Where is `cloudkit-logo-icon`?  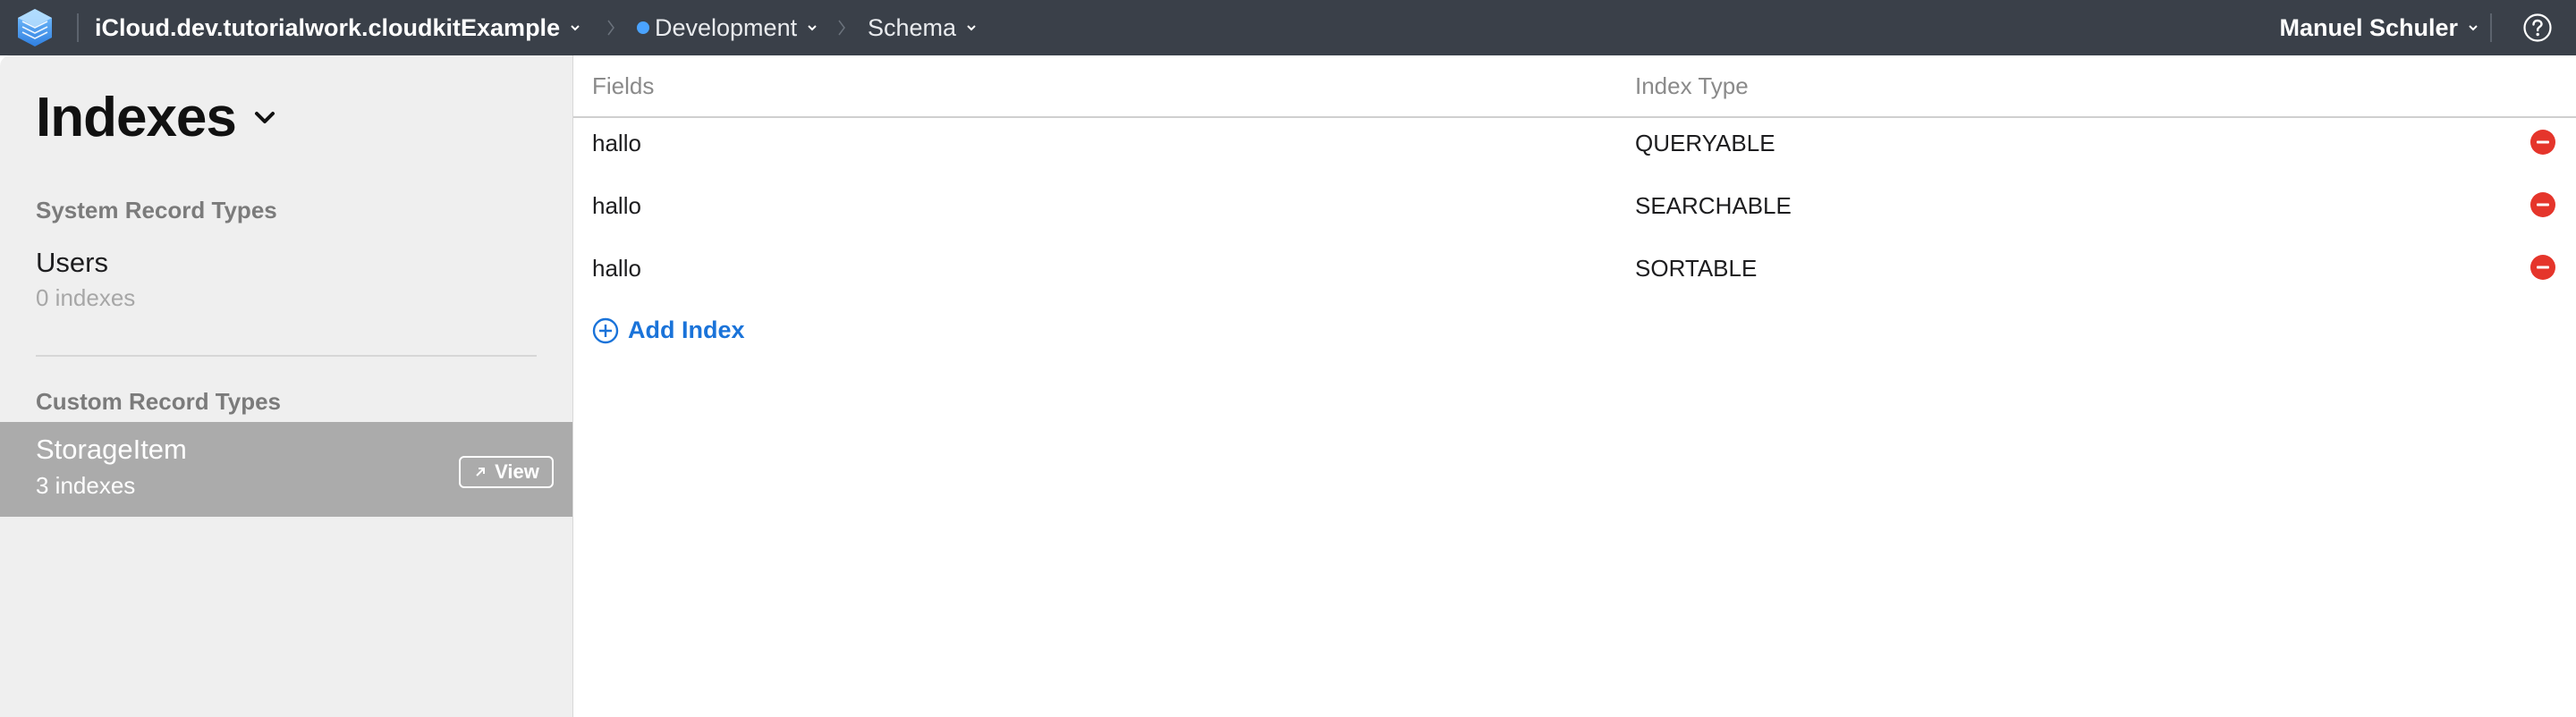
cloudkit-logo-icon is located at coordinates (34, 27).